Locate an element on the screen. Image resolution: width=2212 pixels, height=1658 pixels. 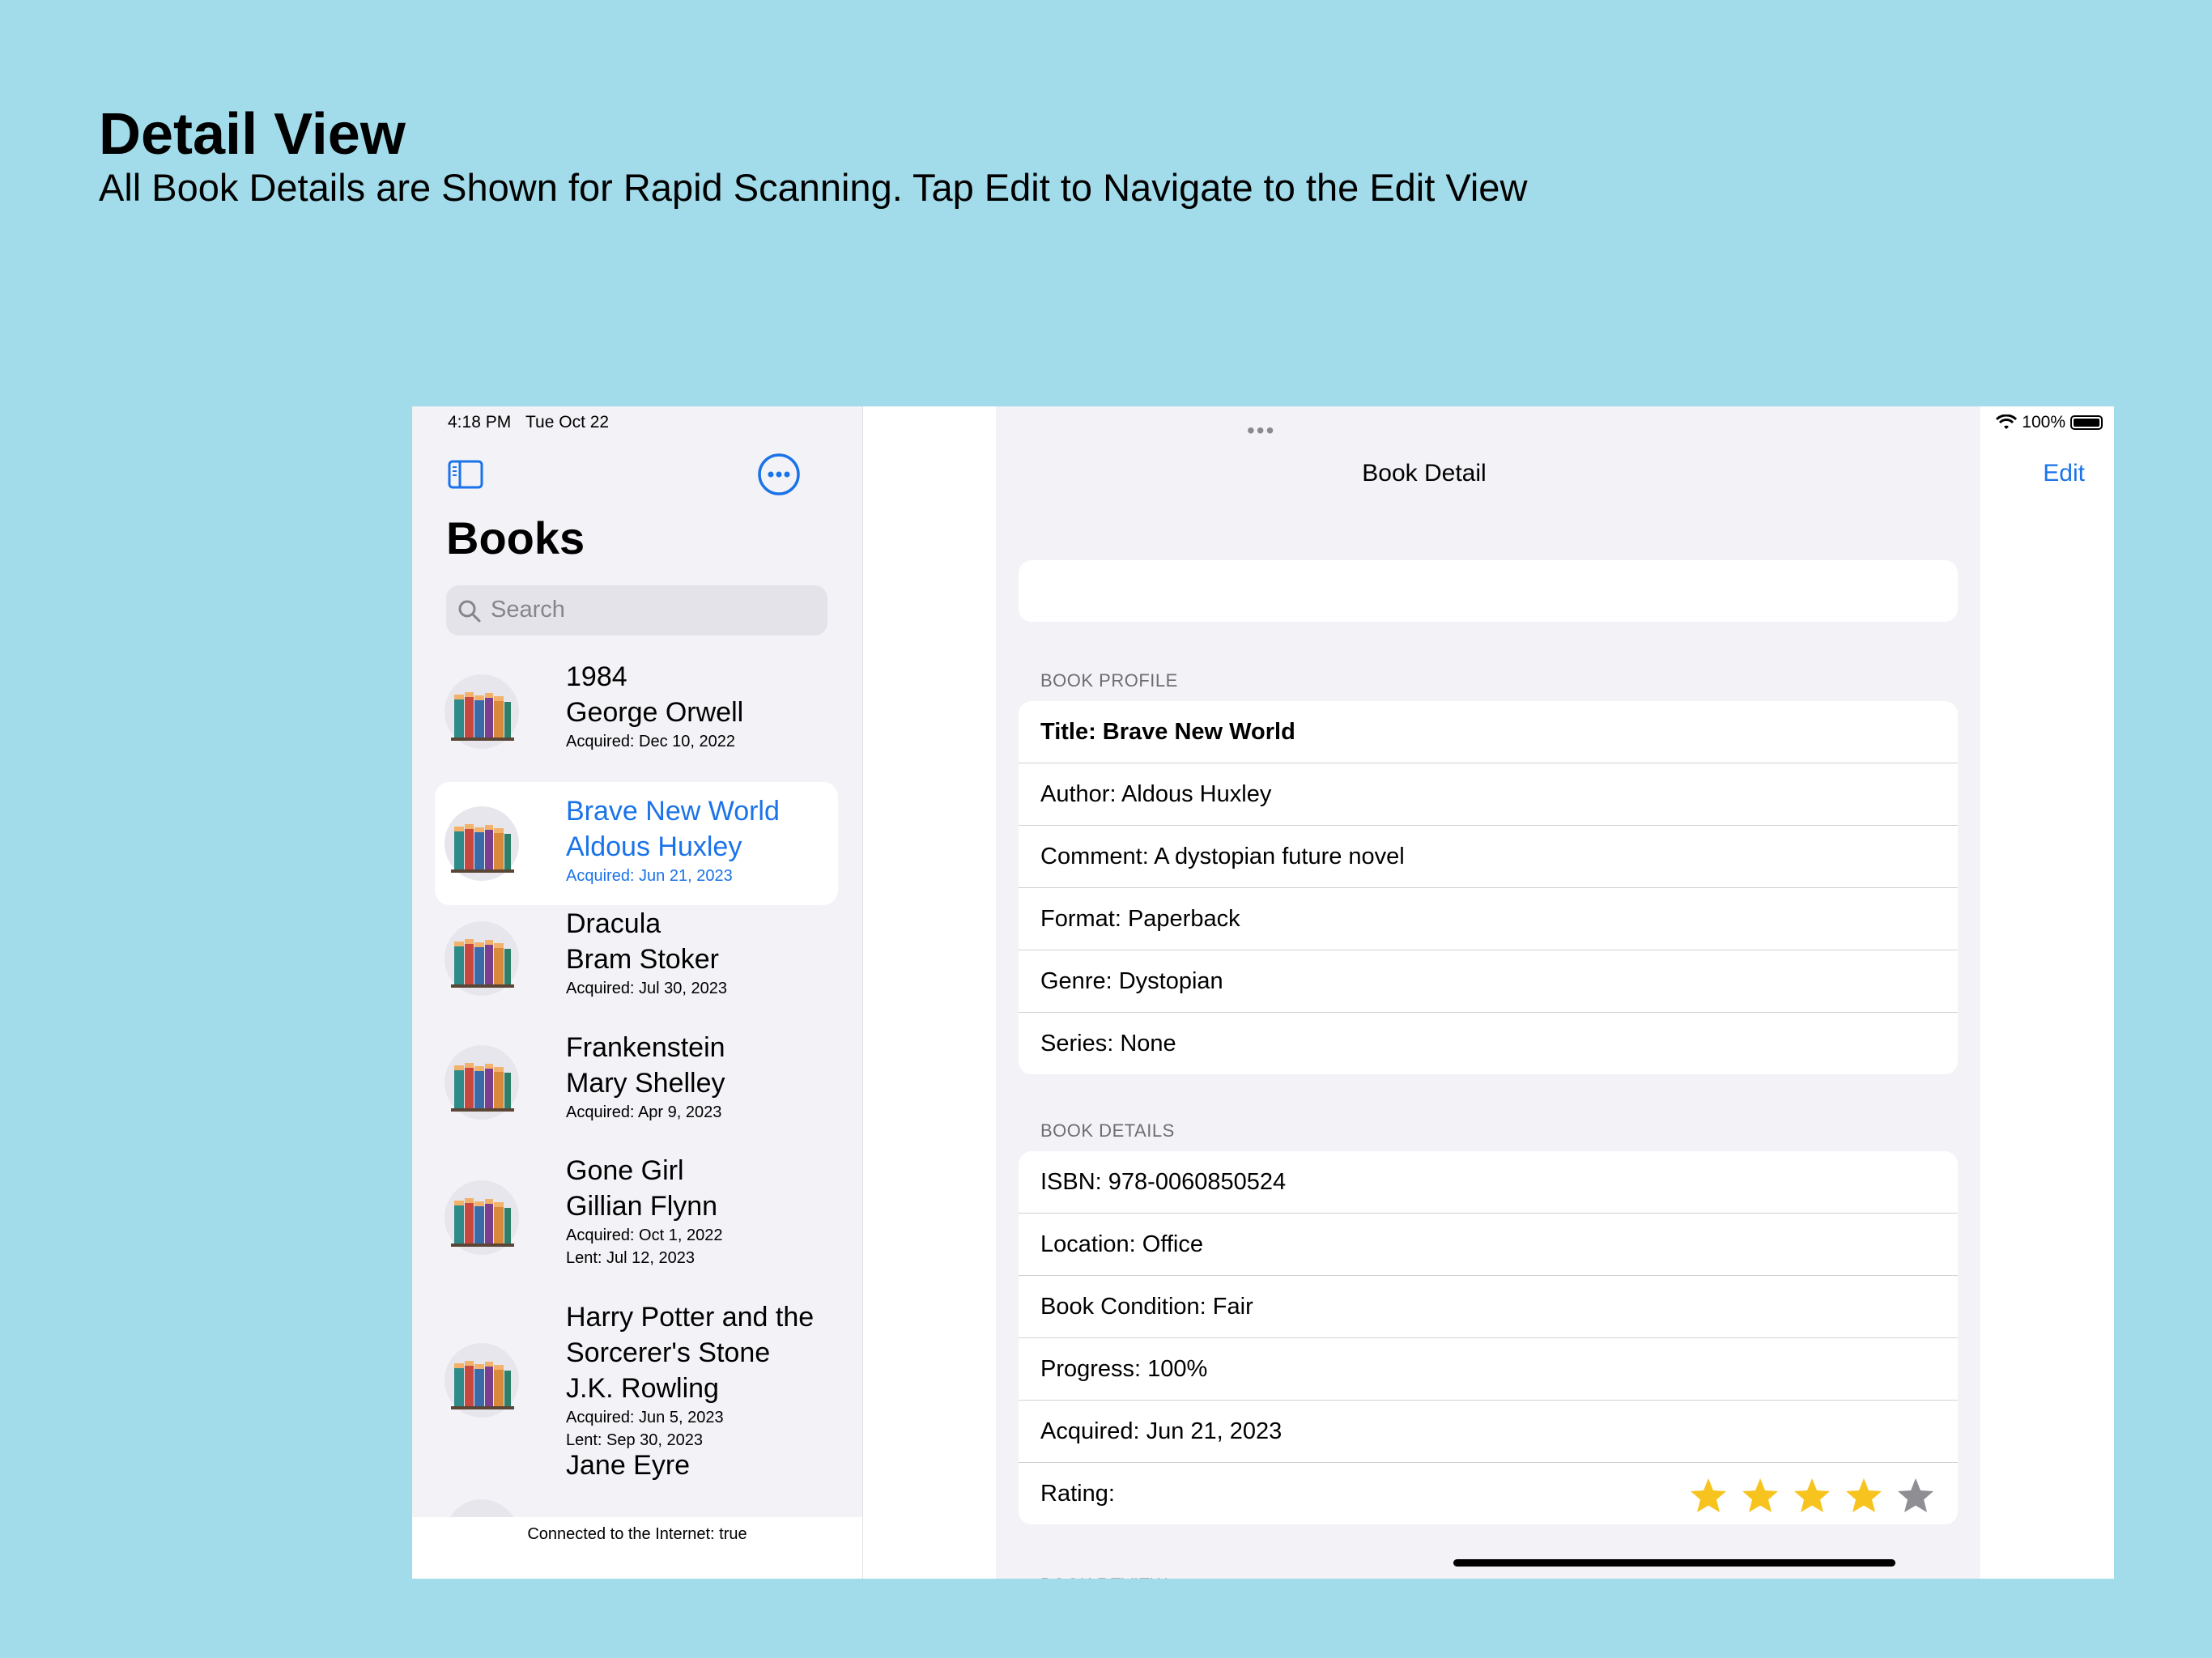
profile-section-header: BOOK PROFILE is located at coordinates (1109, 680).